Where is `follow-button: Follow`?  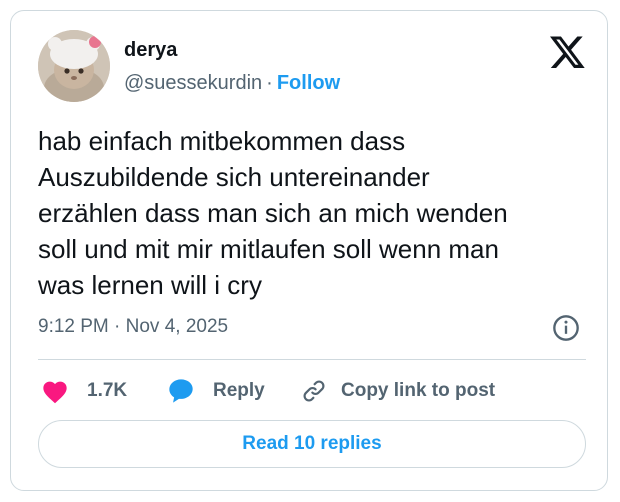
follow-button: Follow is located at coordinates (308, 83).